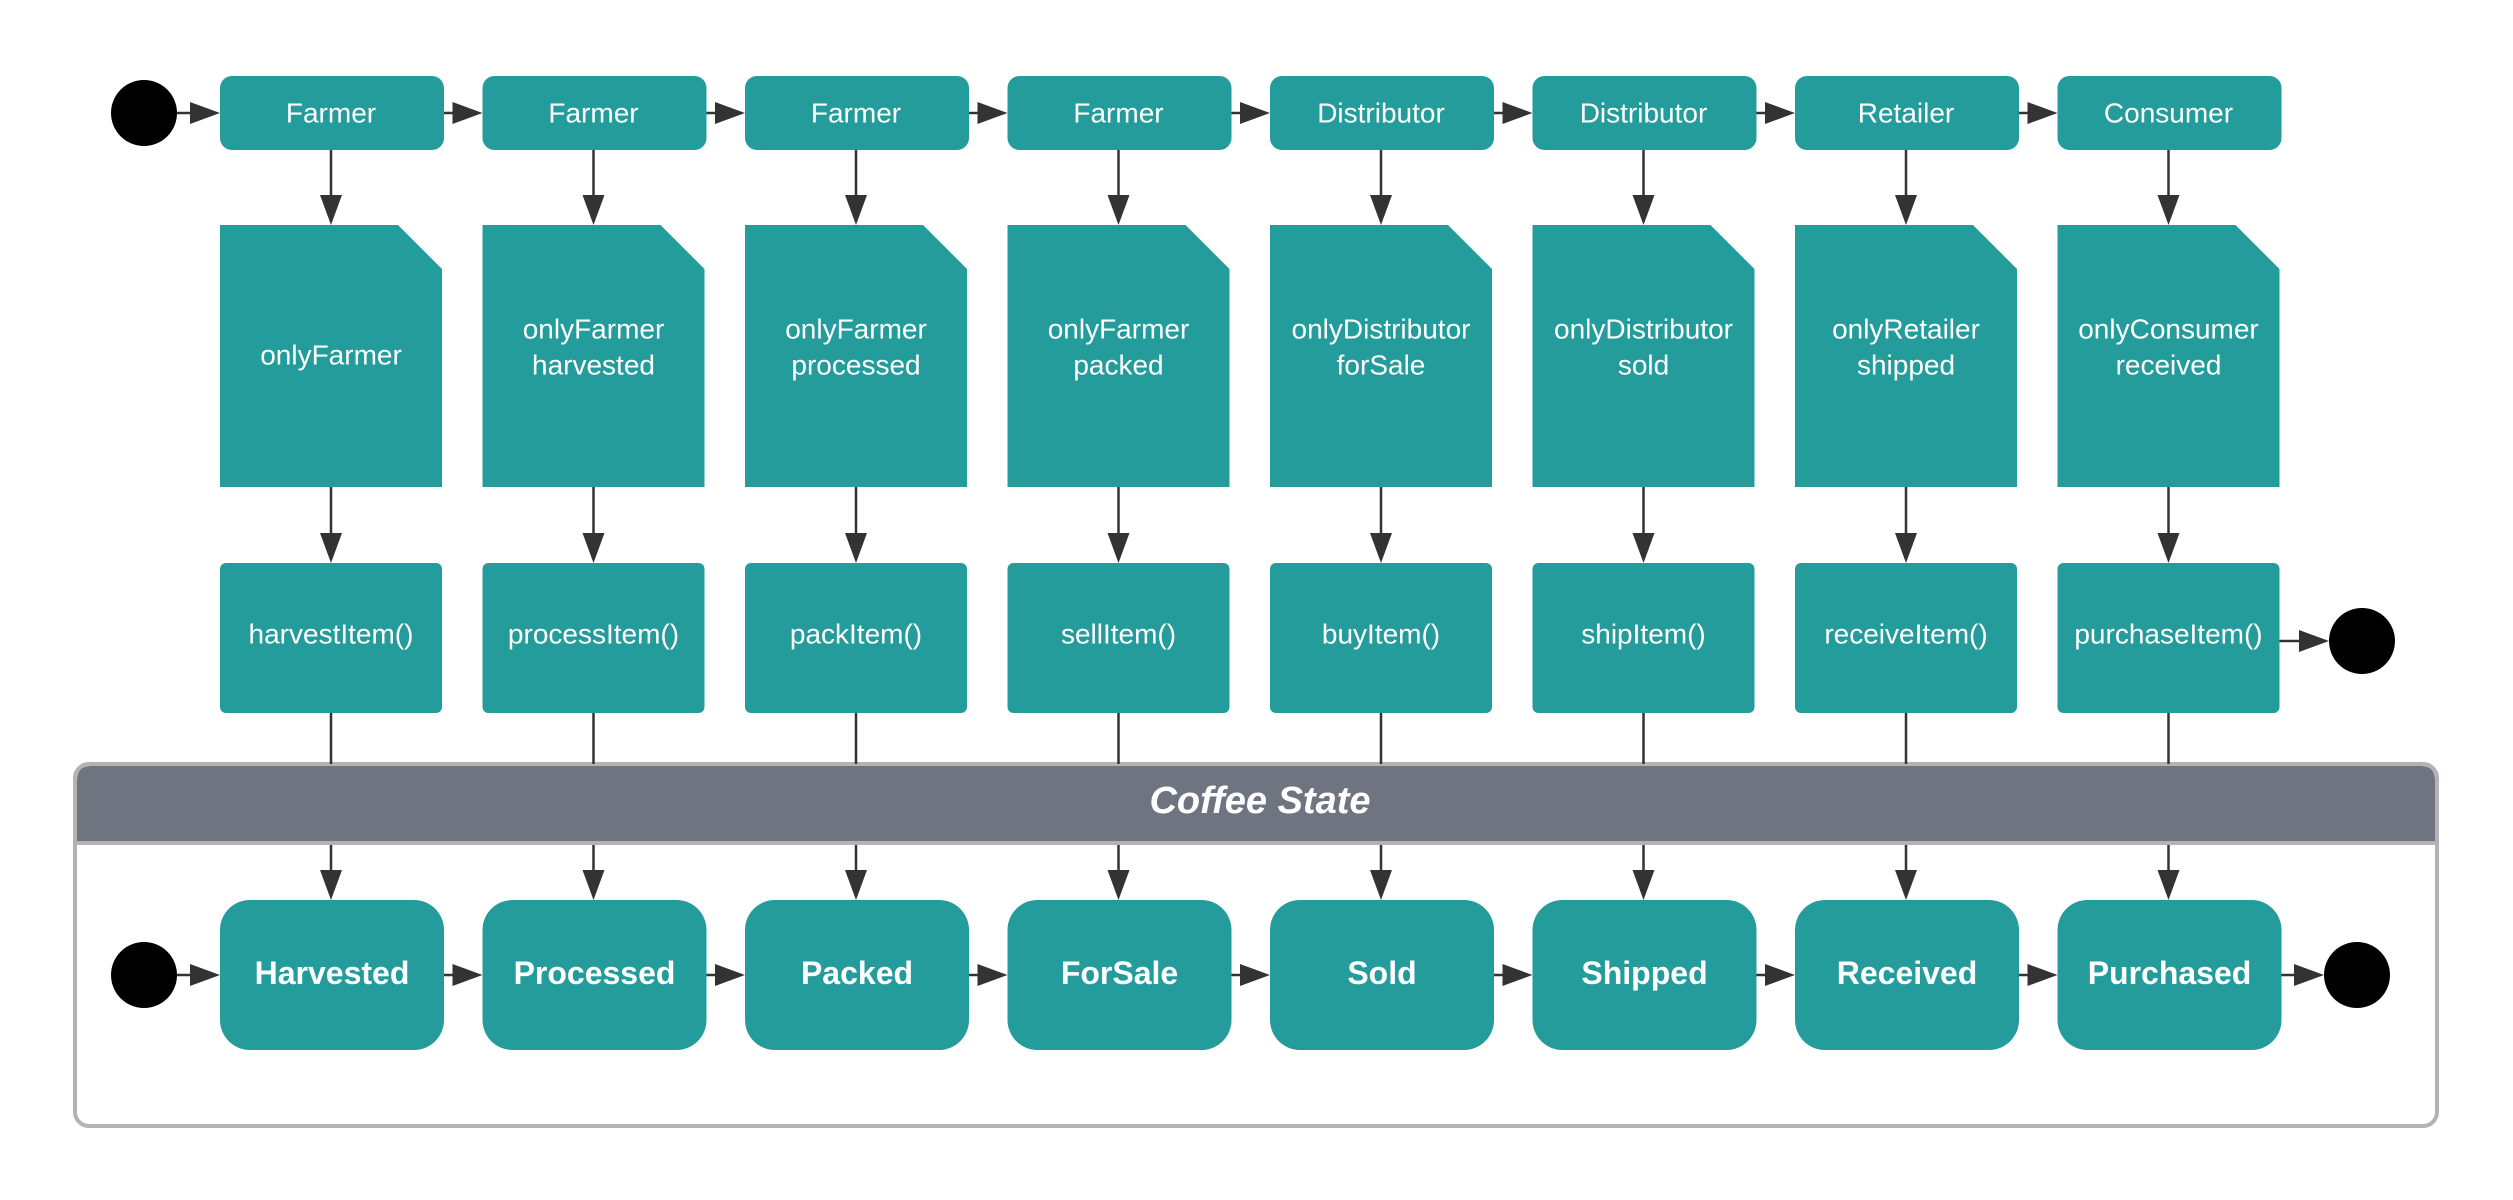 This screenshot has height=1200, width=2513. I want to click on function-node: buyItem(), so click(1381, 638).